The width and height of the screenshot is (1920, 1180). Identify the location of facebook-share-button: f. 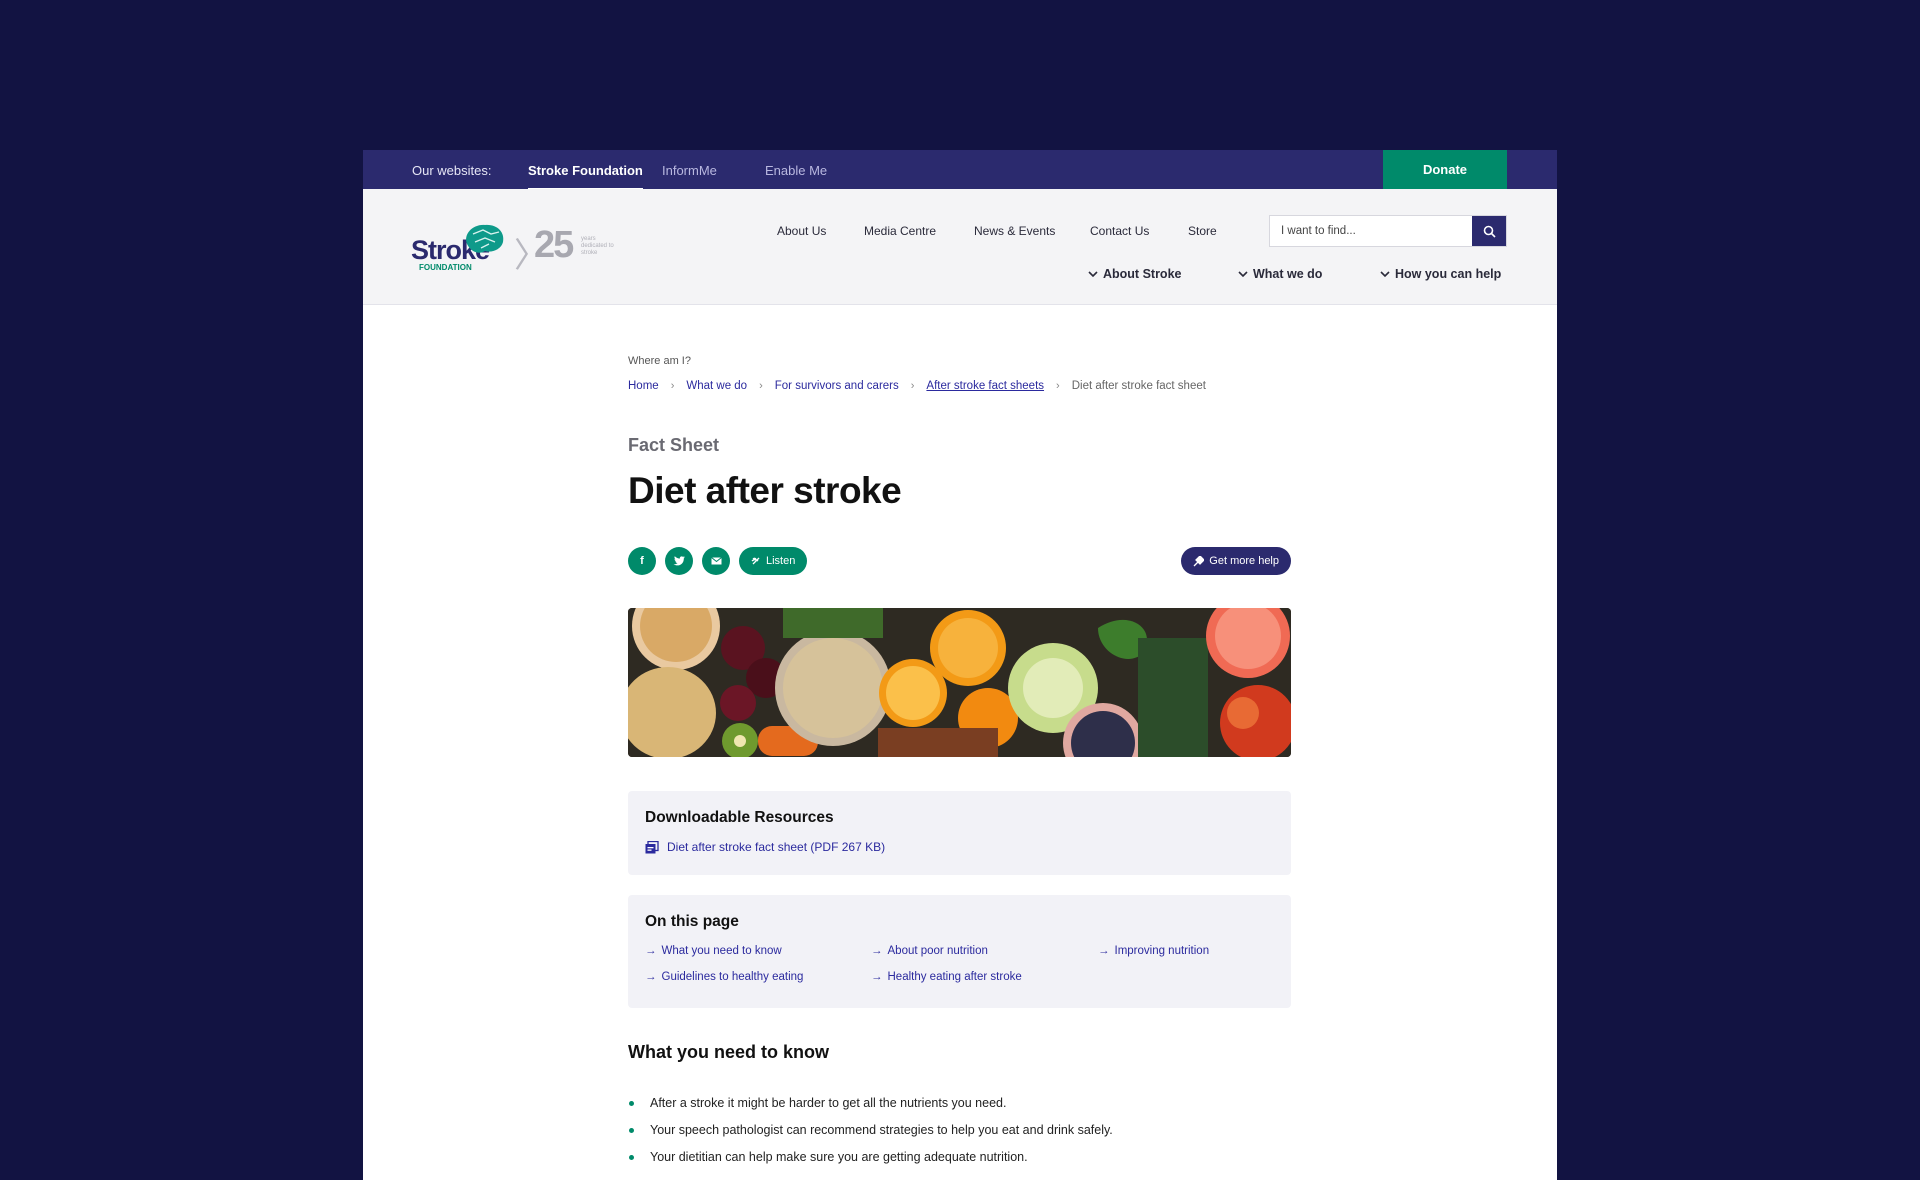
(642, 561).